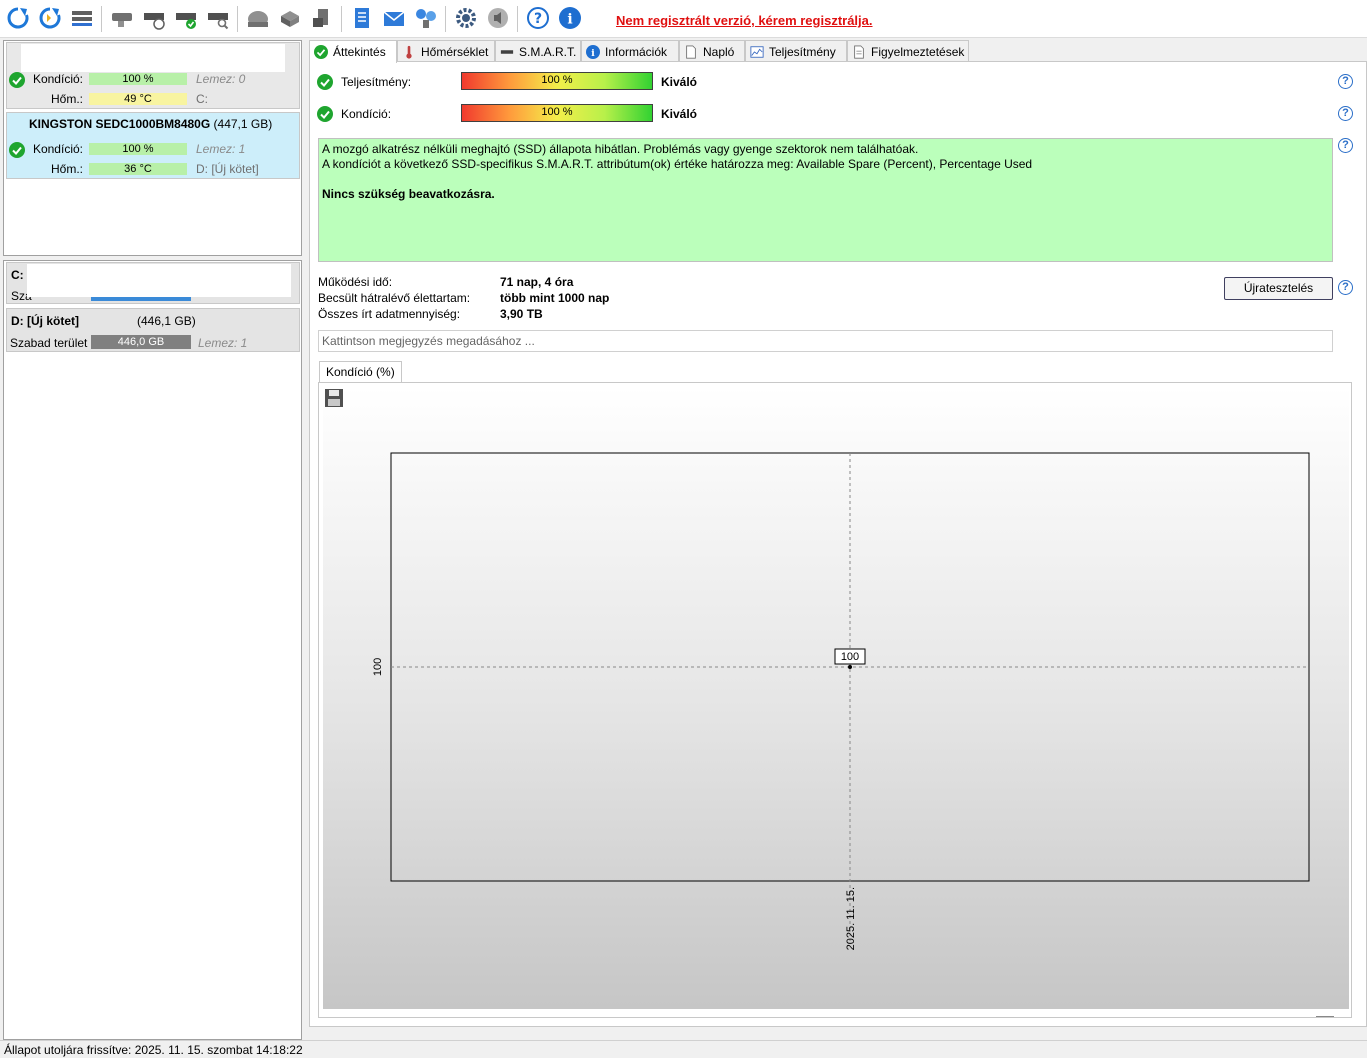 This screenshot has height=1058, width=1367. Describe the element at coordinates (719, 51) in the screenshot. I see `tab-label: Napló` at that location.